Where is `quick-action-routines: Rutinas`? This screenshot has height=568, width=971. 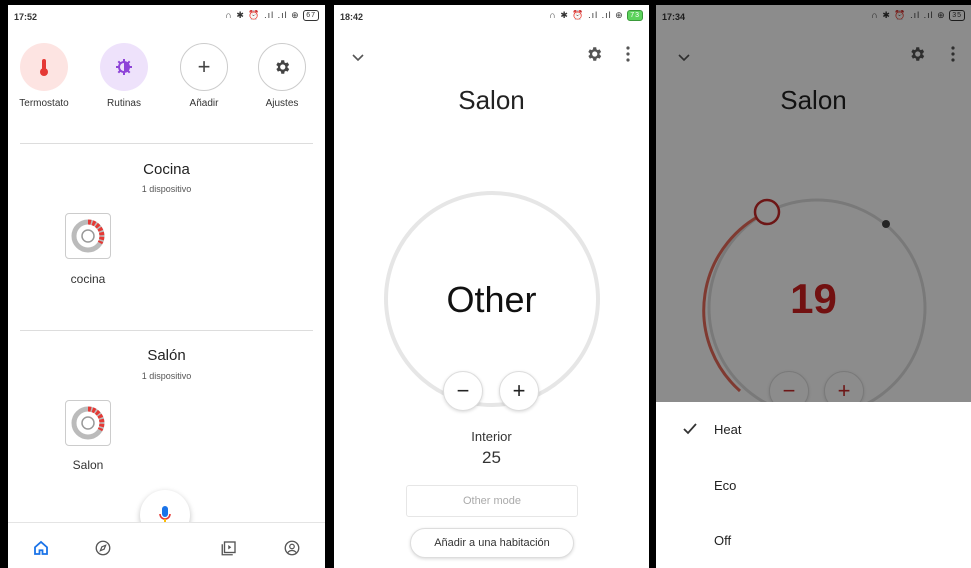
quick-action-routines: Rutinas is located at coordinates (124, 76).